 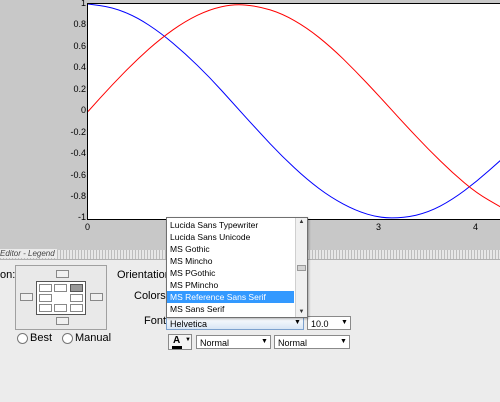 I want to click on radio-manual, so click(x=67, y=338).